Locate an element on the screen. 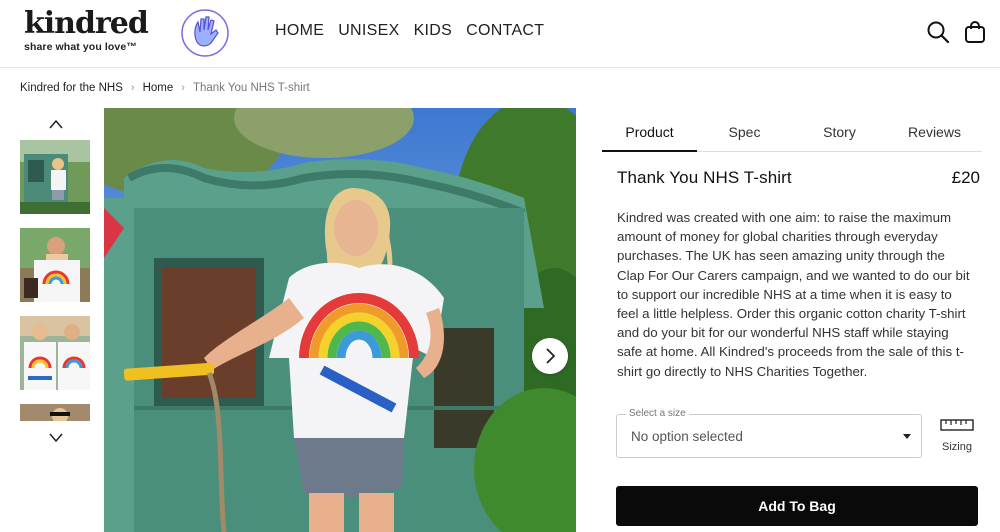 The height and width of the screenshot is (532, 1000). logo-wordmark: kindred is located at coordinates (86, 23).